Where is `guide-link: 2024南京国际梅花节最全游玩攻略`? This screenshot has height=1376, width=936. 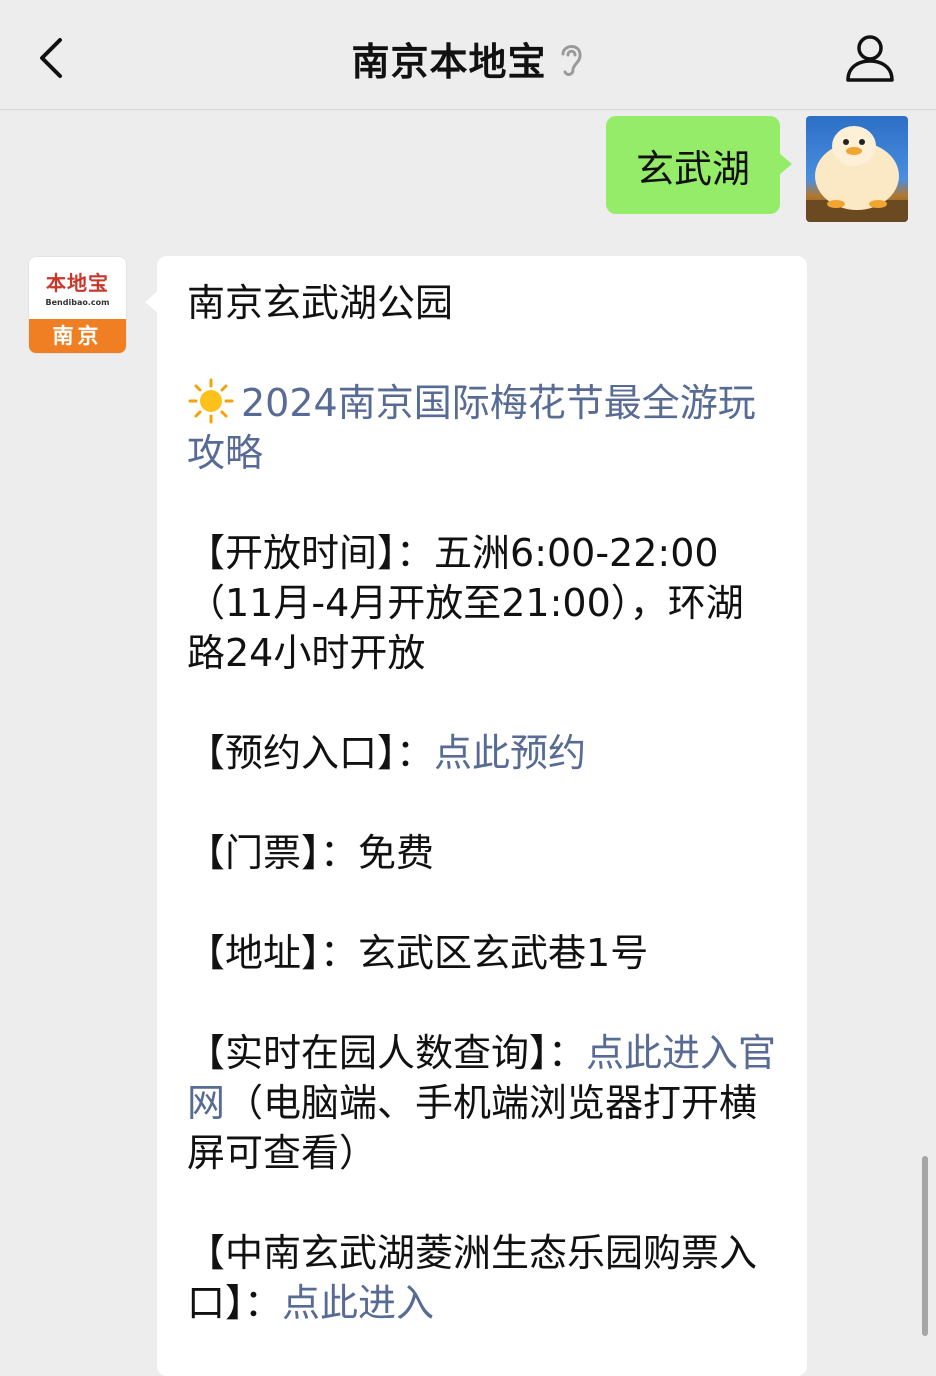
guide-link: 2024南京国际梅花节最全游玩攻略 is located at coordinates (471, 428).